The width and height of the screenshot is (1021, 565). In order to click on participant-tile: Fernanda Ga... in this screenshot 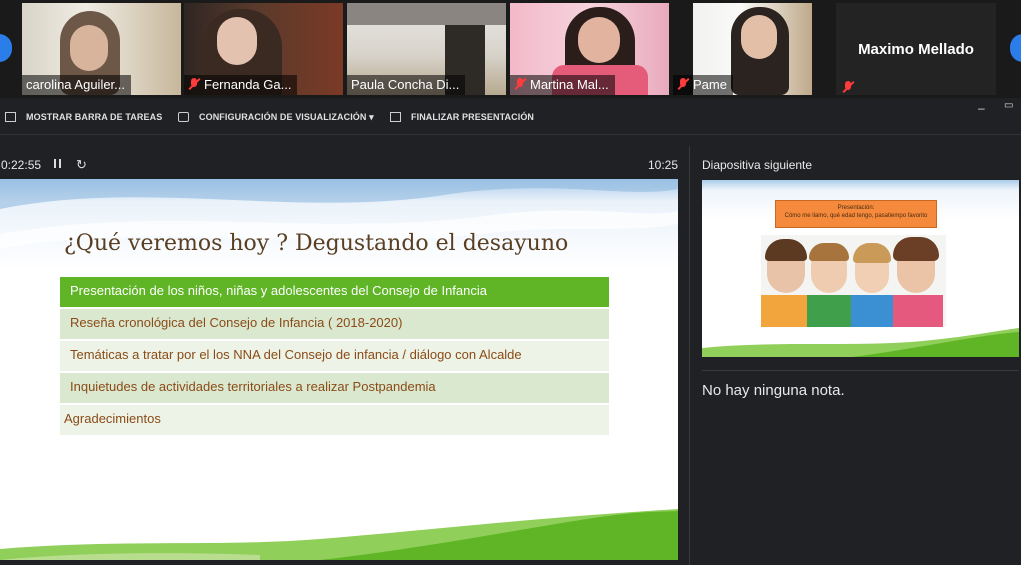, I will do `click(263, 49)`.